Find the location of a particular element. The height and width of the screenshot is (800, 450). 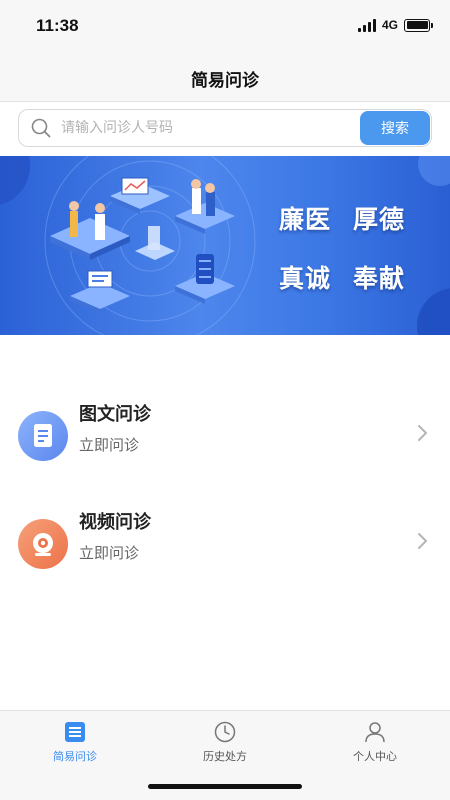

camera-icon is located at coordinates (43, 544).